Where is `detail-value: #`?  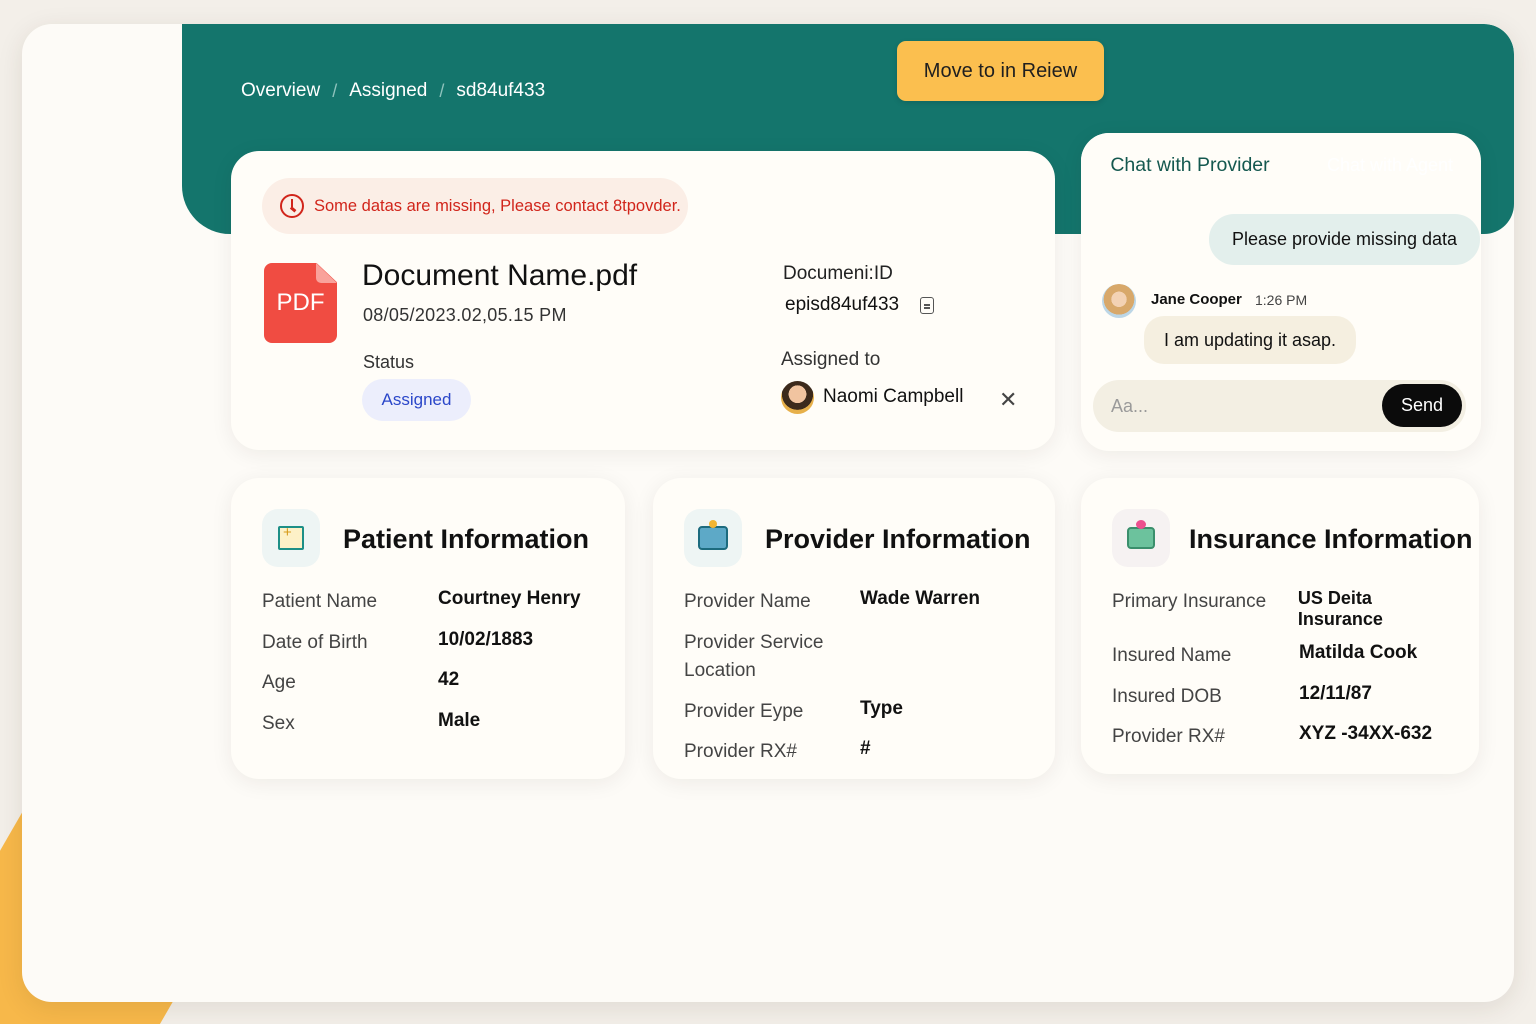 detail-value: # is located at coordinates (865, 748).